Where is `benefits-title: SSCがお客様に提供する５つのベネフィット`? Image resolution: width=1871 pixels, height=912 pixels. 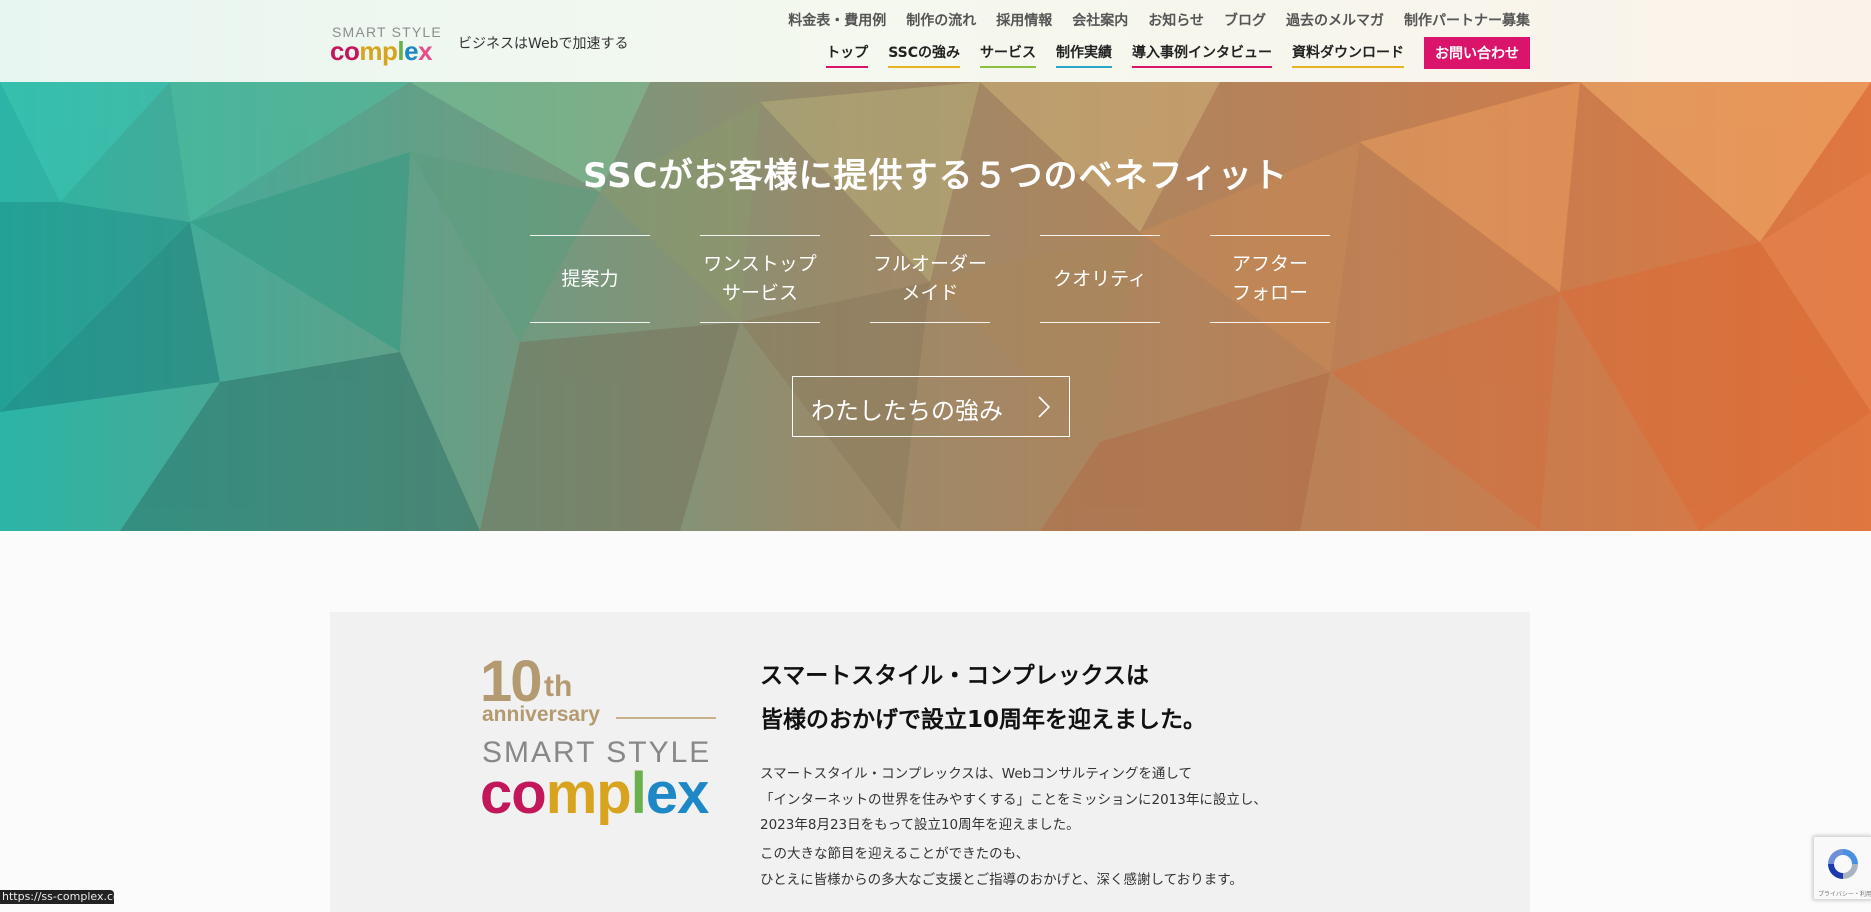
benefits-title: SSCがお客様に提供する５つのベネフィット is located at coordinates (935, 176).